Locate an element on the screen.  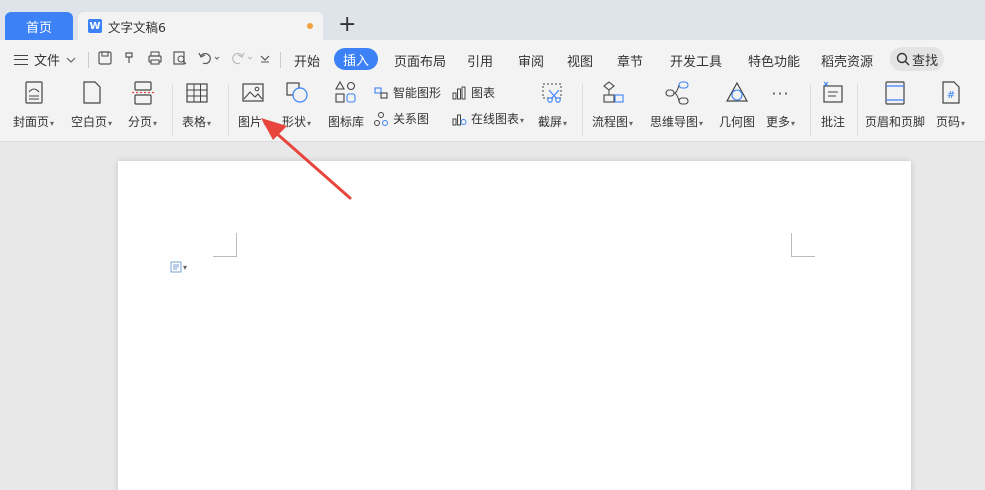
screenshot-button: 截屏▾ is located at coordinates (552, 105).